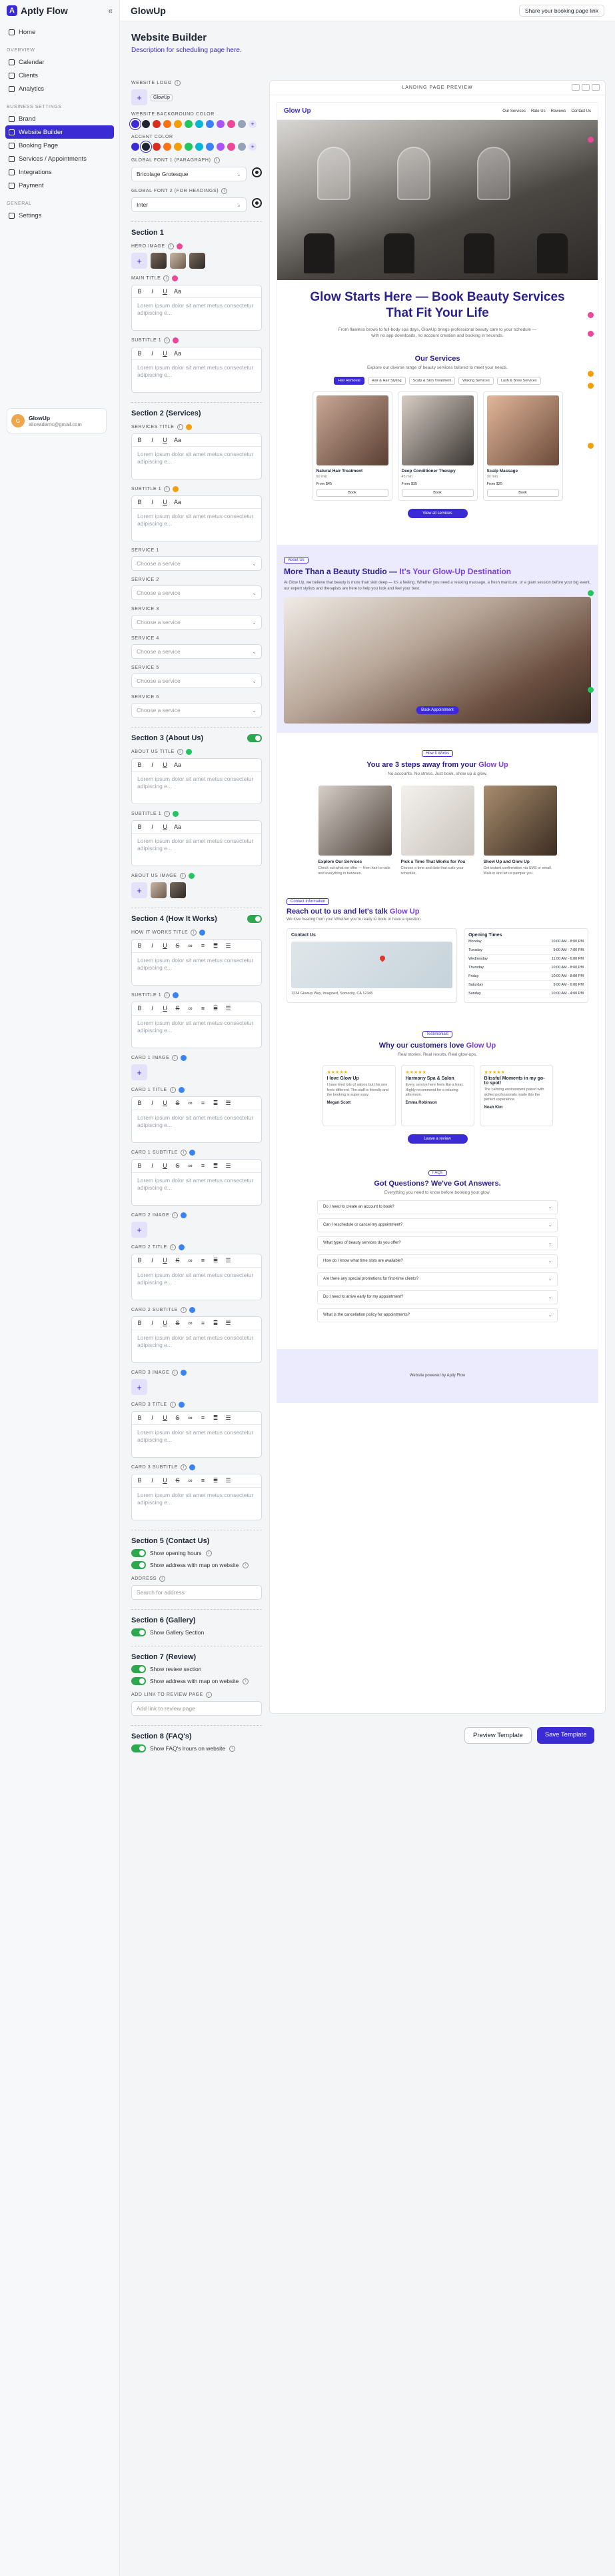 This screenshot has width=615, height=2576. What do you see at coordinates (177, 291) in the screenshot?
I see `font-size-icon: Aa` at bounding box center [177, 291].